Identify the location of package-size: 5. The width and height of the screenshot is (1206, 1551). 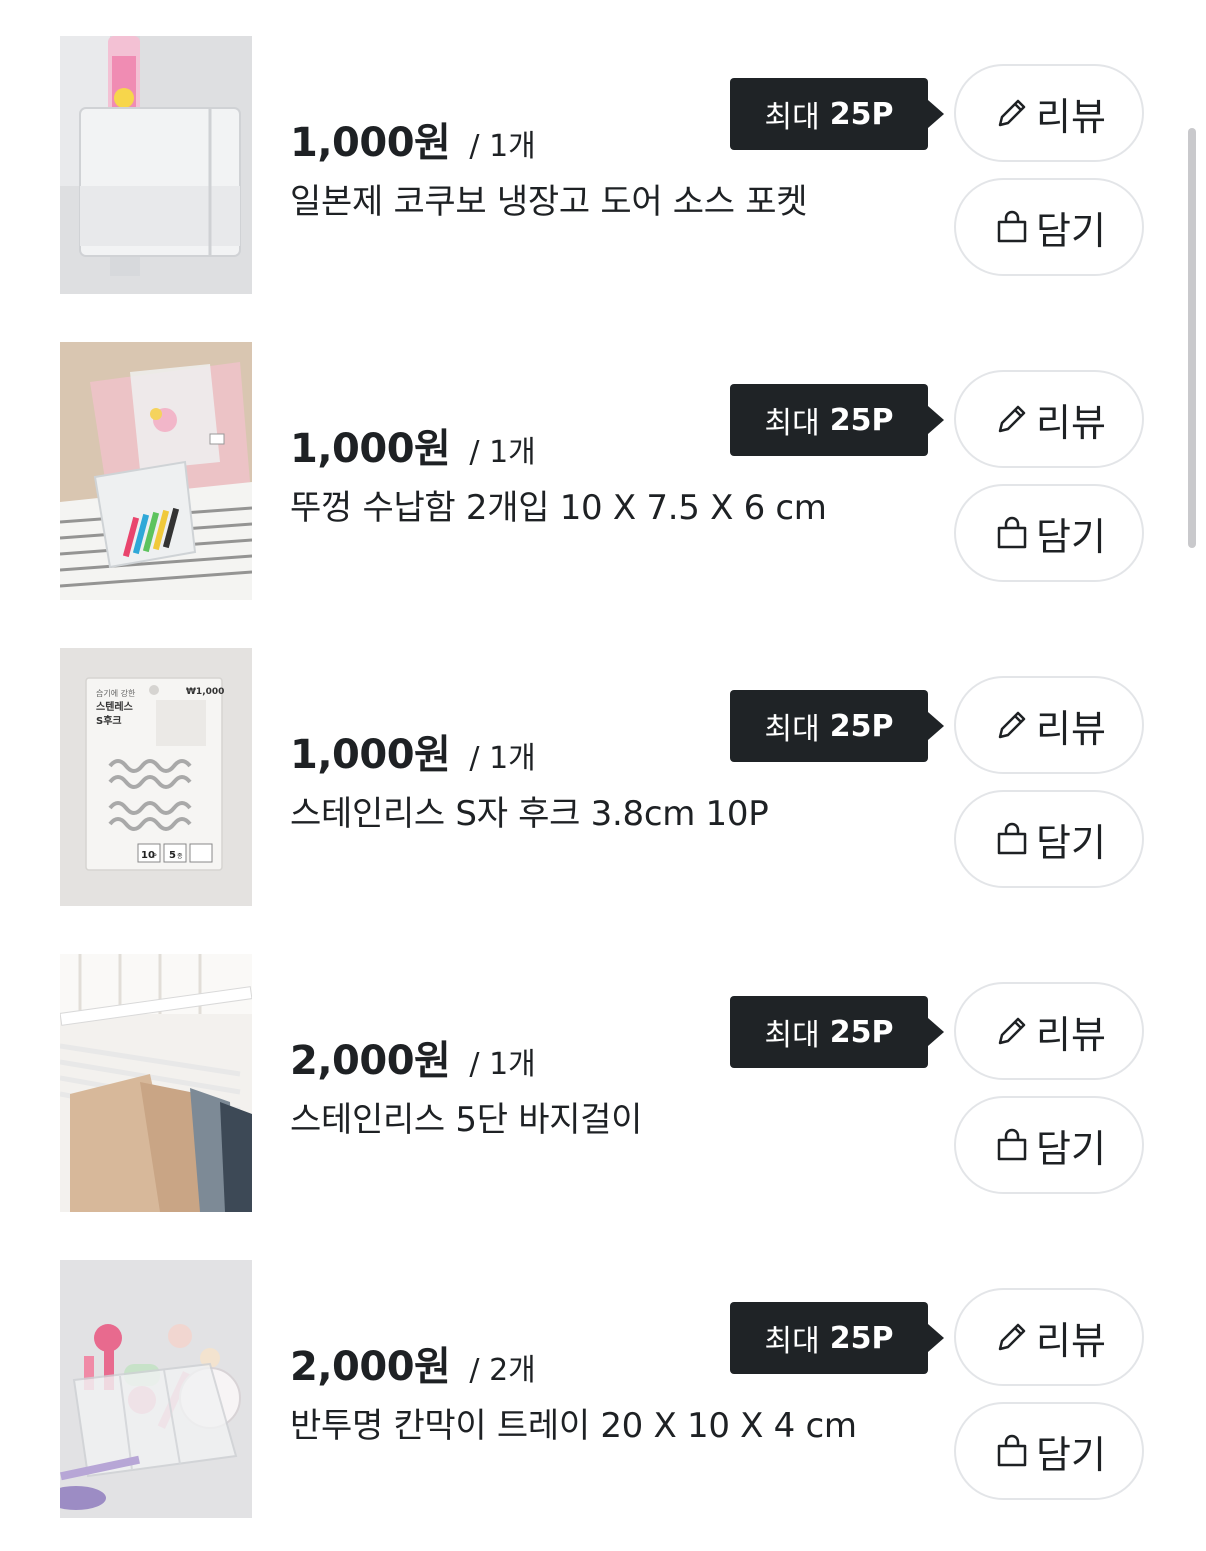
(172, 855).